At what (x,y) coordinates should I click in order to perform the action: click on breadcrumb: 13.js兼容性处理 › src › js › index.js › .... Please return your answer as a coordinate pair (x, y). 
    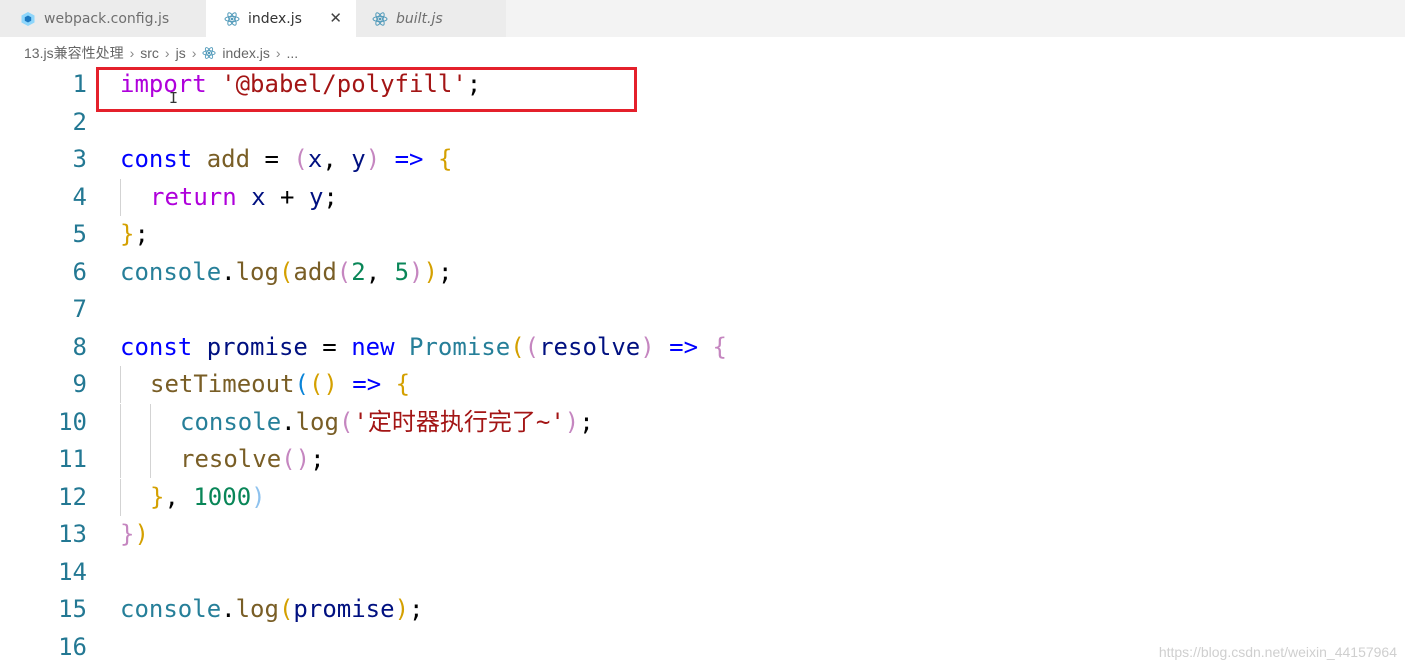
    Looking at the image, I should click on (161, 53).